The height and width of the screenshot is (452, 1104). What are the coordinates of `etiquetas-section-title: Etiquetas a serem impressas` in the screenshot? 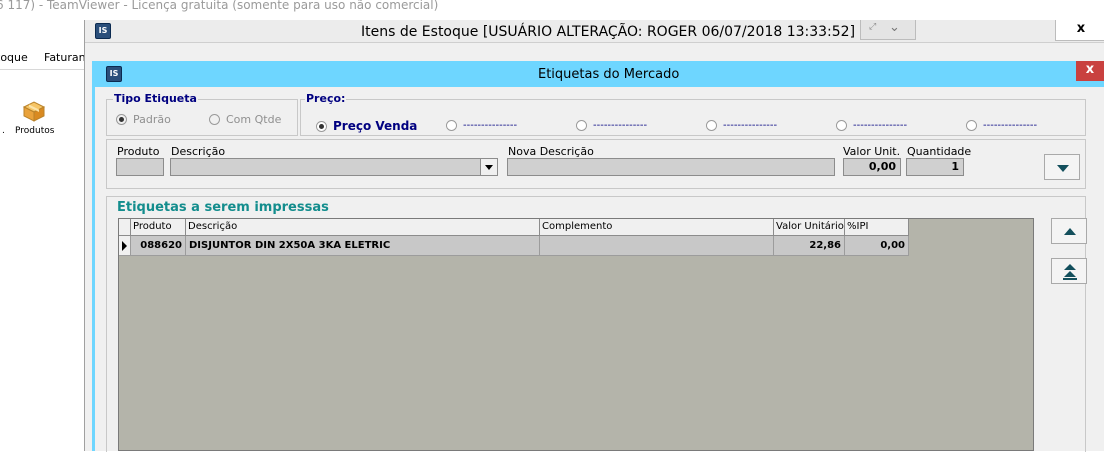 It's located at (223, 207).